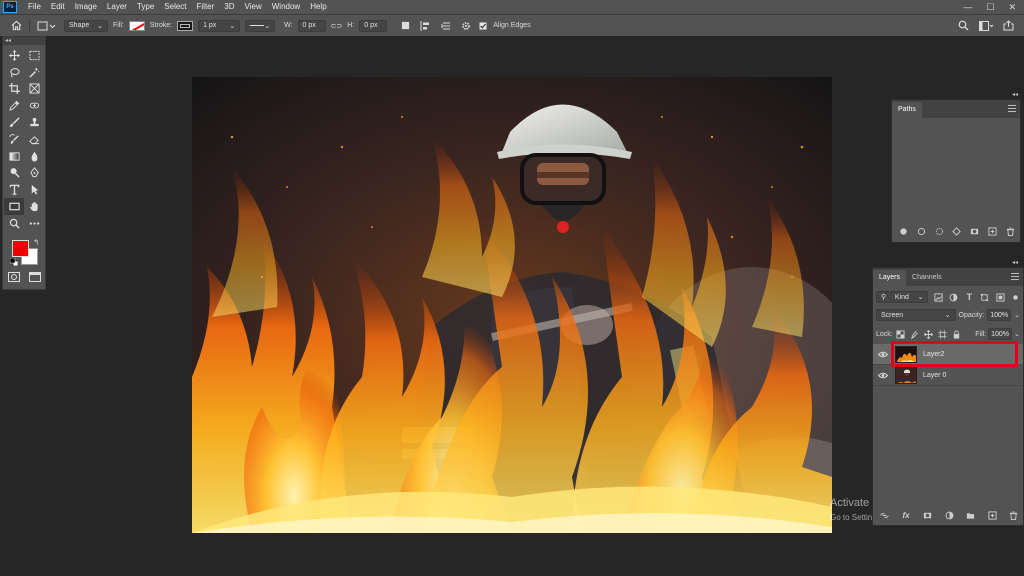 This screenshot has height=576, width=1024. Describe the element at coordinates (1000, 334) in the screenshot. I see `fill-field: 100%` at that location.